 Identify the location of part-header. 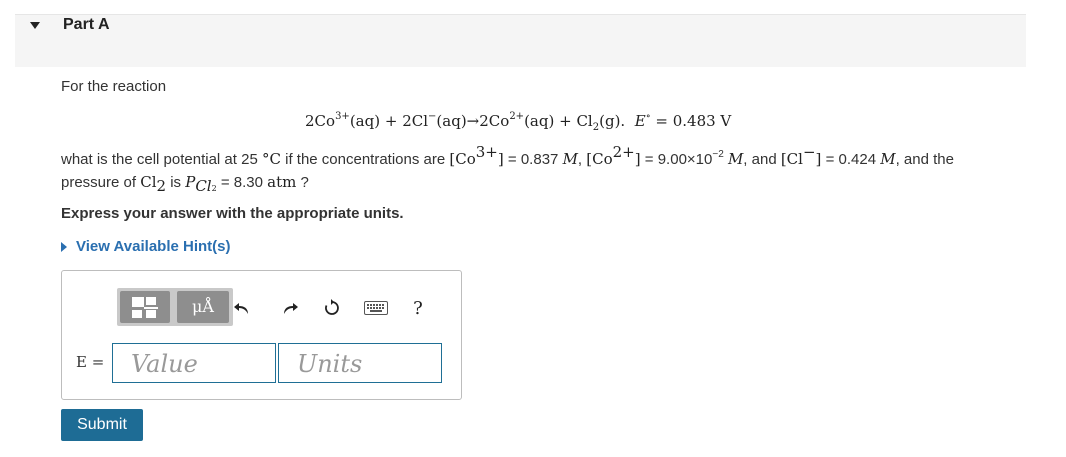
(520, 41).